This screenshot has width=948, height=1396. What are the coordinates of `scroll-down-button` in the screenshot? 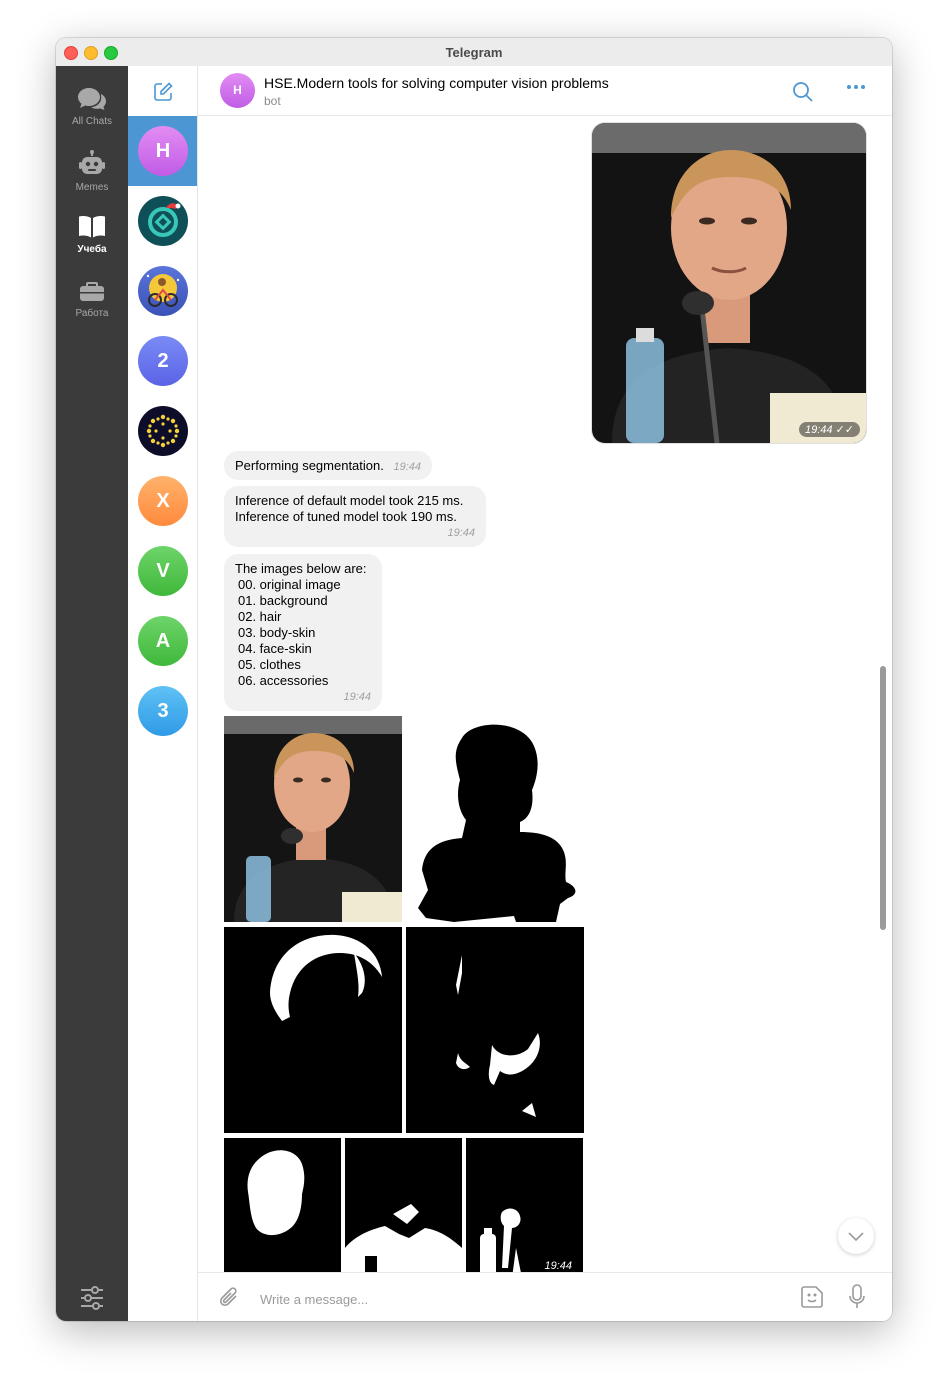 It's located at (856, 1236).